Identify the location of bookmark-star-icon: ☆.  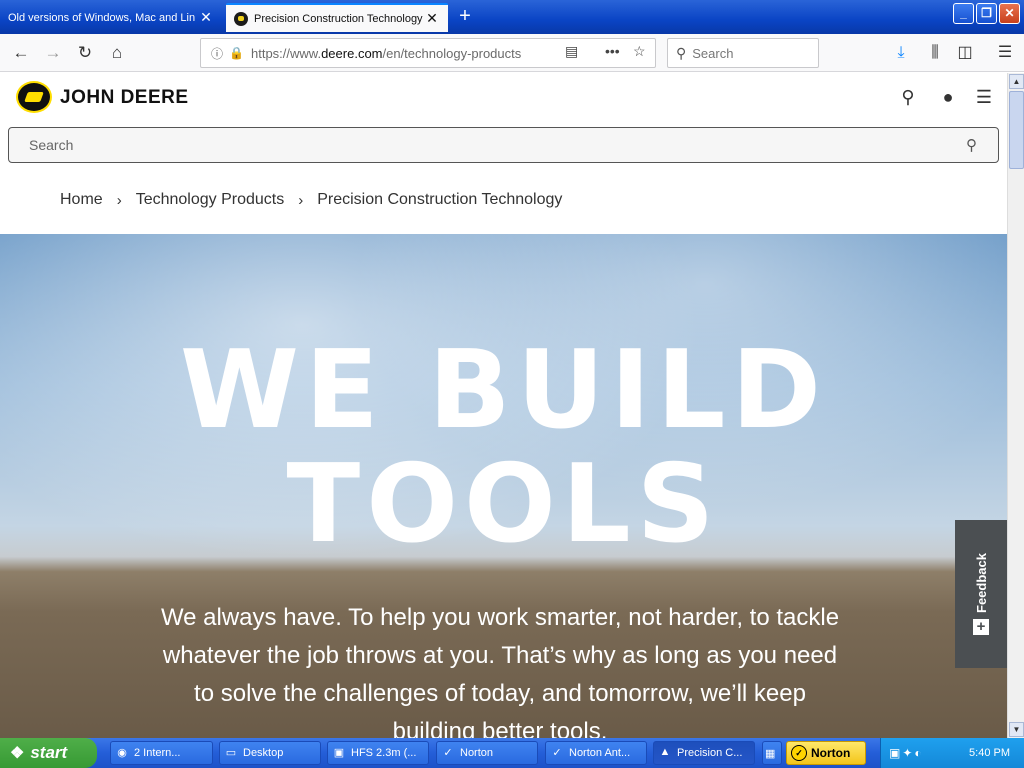
(639, 51).